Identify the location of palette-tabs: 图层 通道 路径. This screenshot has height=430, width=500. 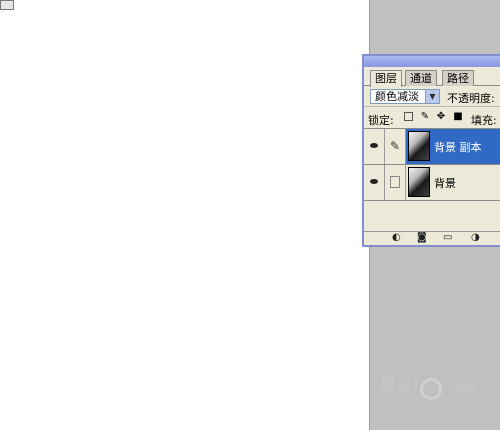
(432, 77).